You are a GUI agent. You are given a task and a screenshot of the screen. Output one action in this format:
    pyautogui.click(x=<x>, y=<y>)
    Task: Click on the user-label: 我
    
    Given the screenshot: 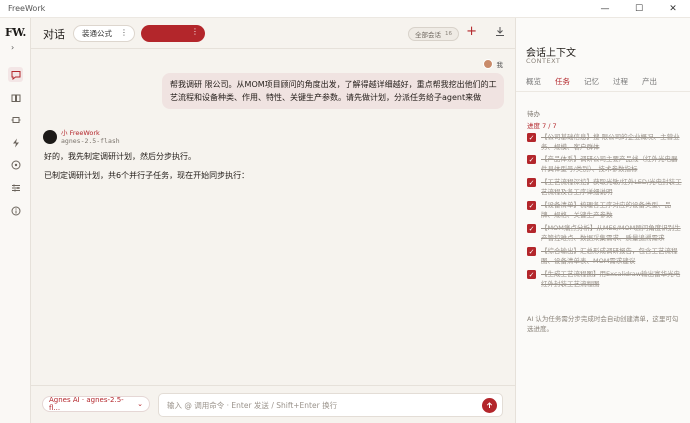 What is the action you would take?
    pyautogui.click(x=500, y=65)
    